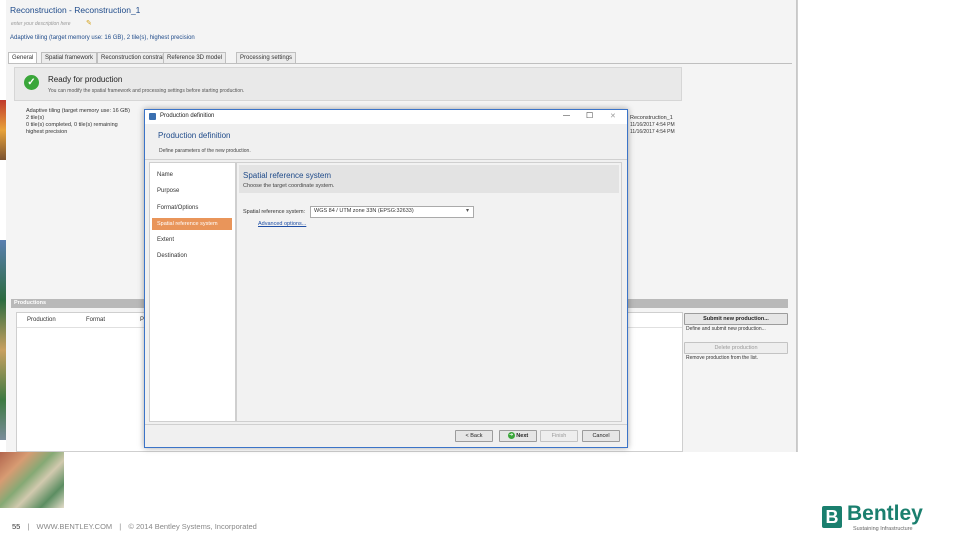 The image size is (960, 540). Describe the element at coordinates (468, 211) in the screenshot. I see `chevron-down-icon: ▾` at that location.